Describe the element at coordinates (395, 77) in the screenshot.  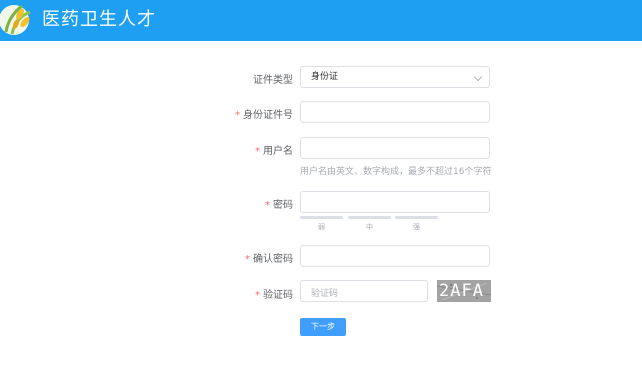
I see `id-type-select: 身份证` at that location.